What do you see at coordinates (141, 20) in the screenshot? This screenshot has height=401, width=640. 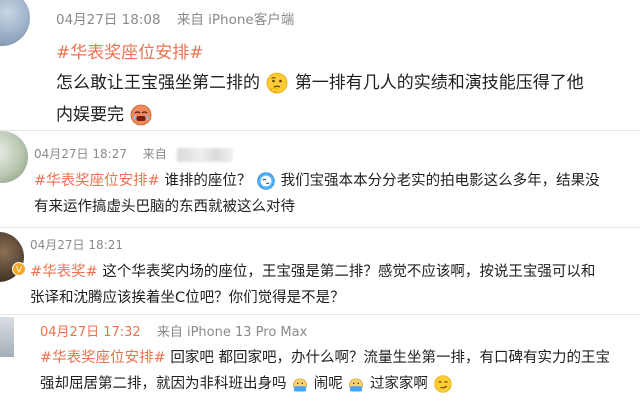 I see `comment-time: 18:08` at bounding box center [141, 20].